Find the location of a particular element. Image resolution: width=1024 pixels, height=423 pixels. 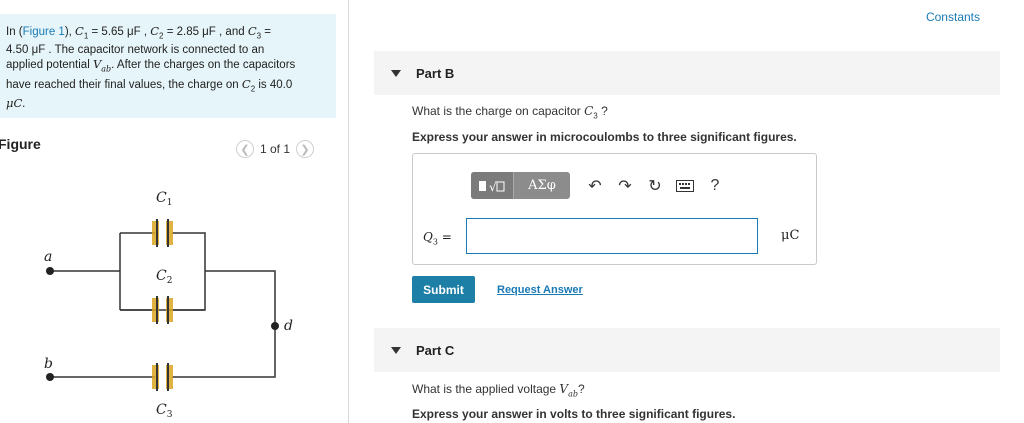

part-b-header: Part B is located at coordinates (687, 73).